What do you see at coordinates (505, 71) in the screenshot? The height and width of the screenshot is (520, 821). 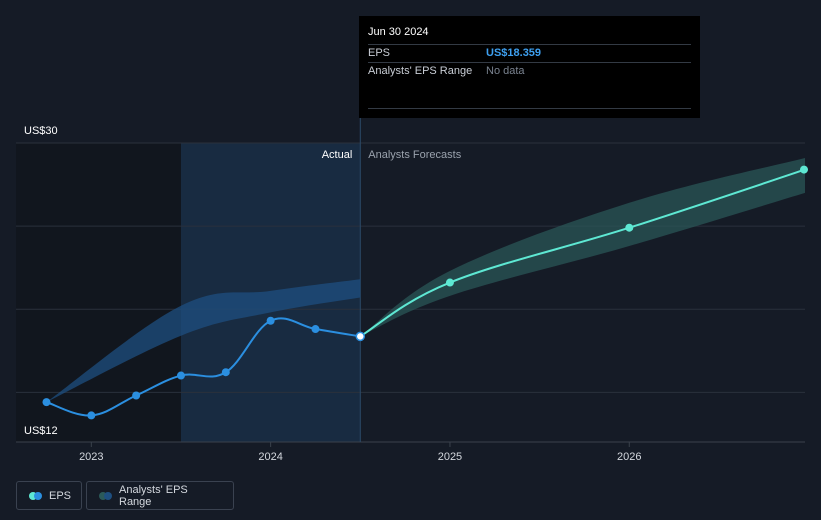 I see `tooltip-range-value: No data` at bounding box center [505, 71].